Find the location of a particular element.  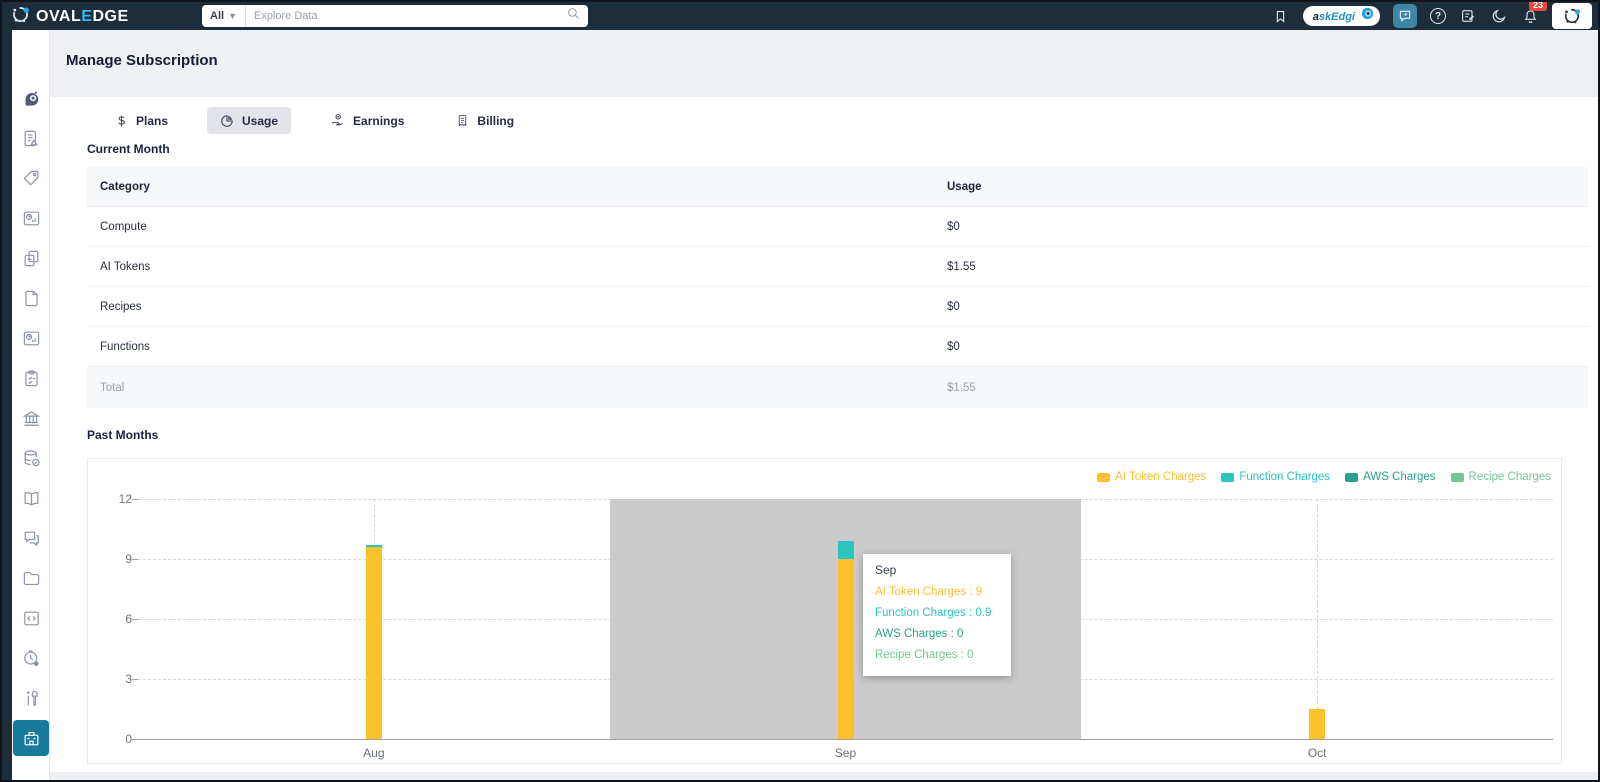

tooltip-line: Recipe Charges : 0 is located at coordinates (924, 655).